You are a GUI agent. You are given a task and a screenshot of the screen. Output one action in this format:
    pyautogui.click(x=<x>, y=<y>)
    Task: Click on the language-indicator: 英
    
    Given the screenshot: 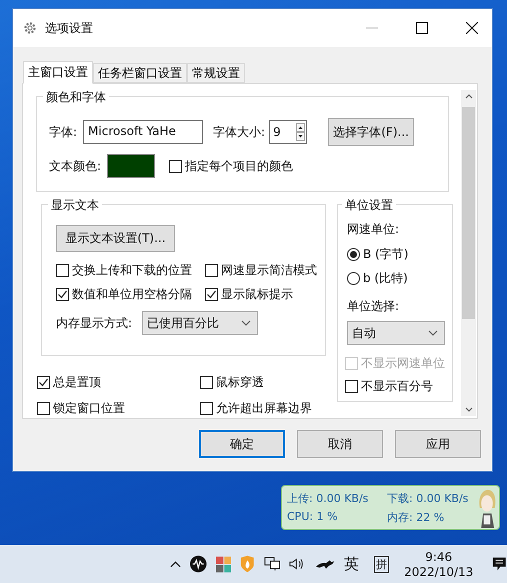 What is the action you would take?
    pyautogui.click(x=352, y=564)
    